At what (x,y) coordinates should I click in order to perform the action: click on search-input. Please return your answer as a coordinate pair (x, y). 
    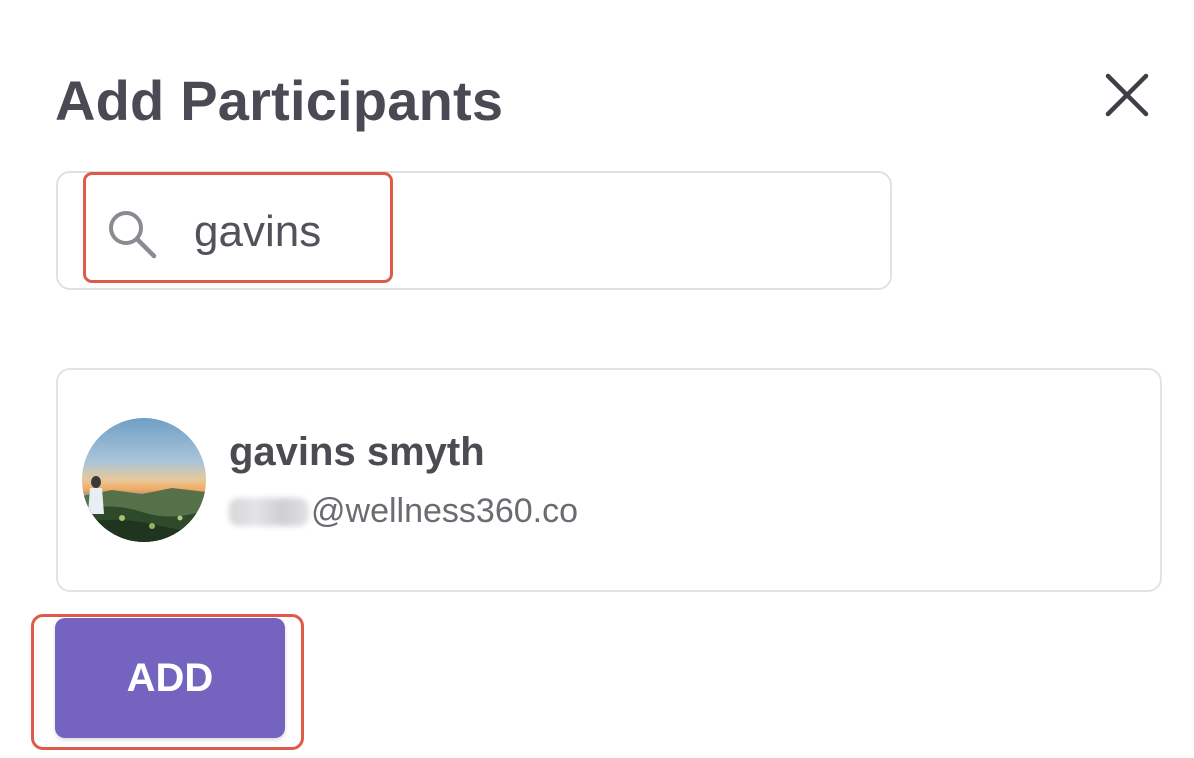
    Looking at the image, I should click on (494, 232).